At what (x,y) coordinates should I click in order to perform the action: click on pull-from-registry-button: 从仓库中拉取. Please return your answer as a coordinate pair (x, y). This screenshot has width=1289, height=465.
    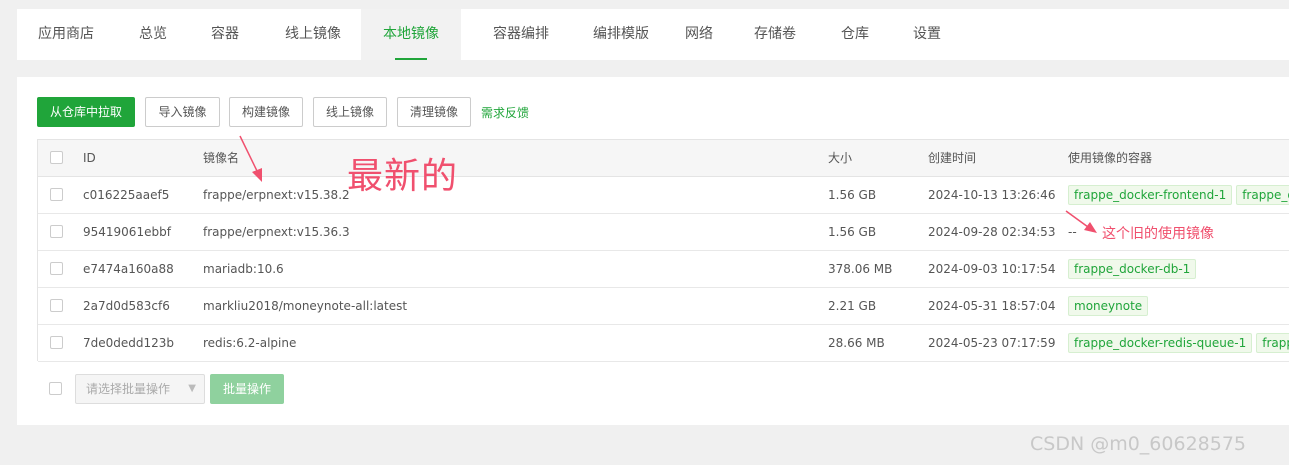
    Looking at the image, I should click on (86, 112).